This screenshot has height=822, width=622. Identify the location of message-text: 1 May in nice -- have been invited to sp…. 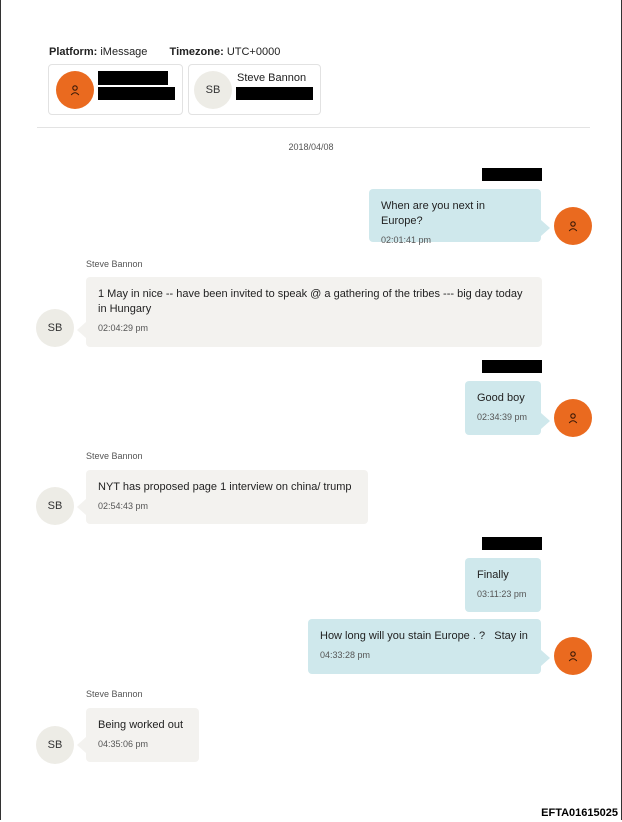
(310, 301).